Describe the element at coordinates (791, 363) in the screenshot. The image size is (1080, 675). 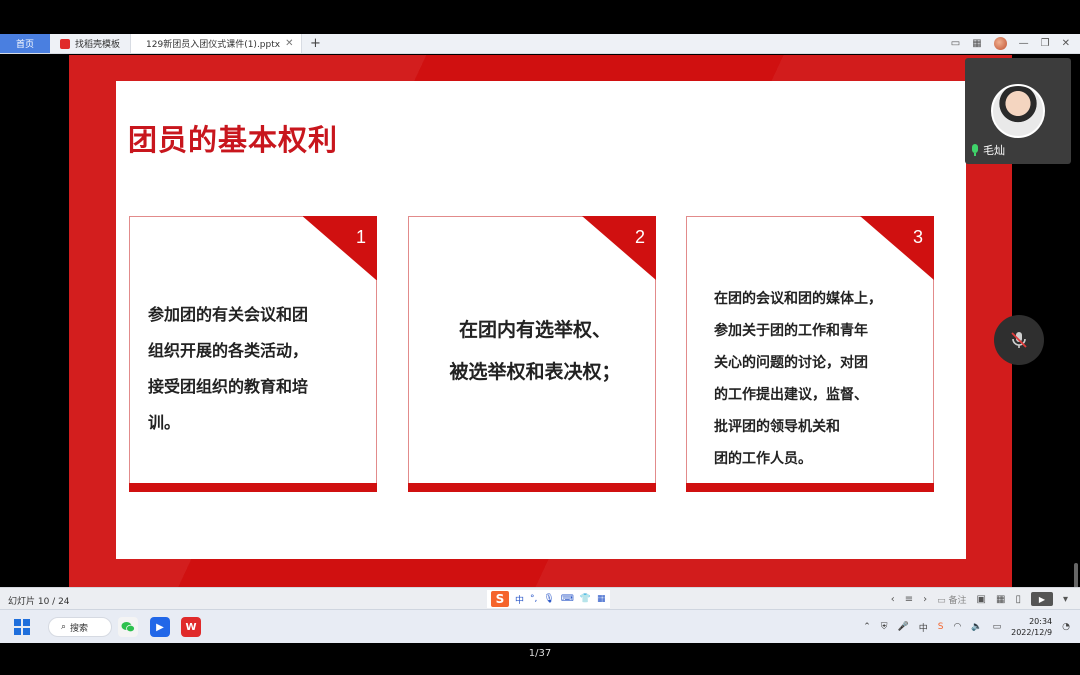
I see `card-line: 关心的问题的讨论，对团` at that location.